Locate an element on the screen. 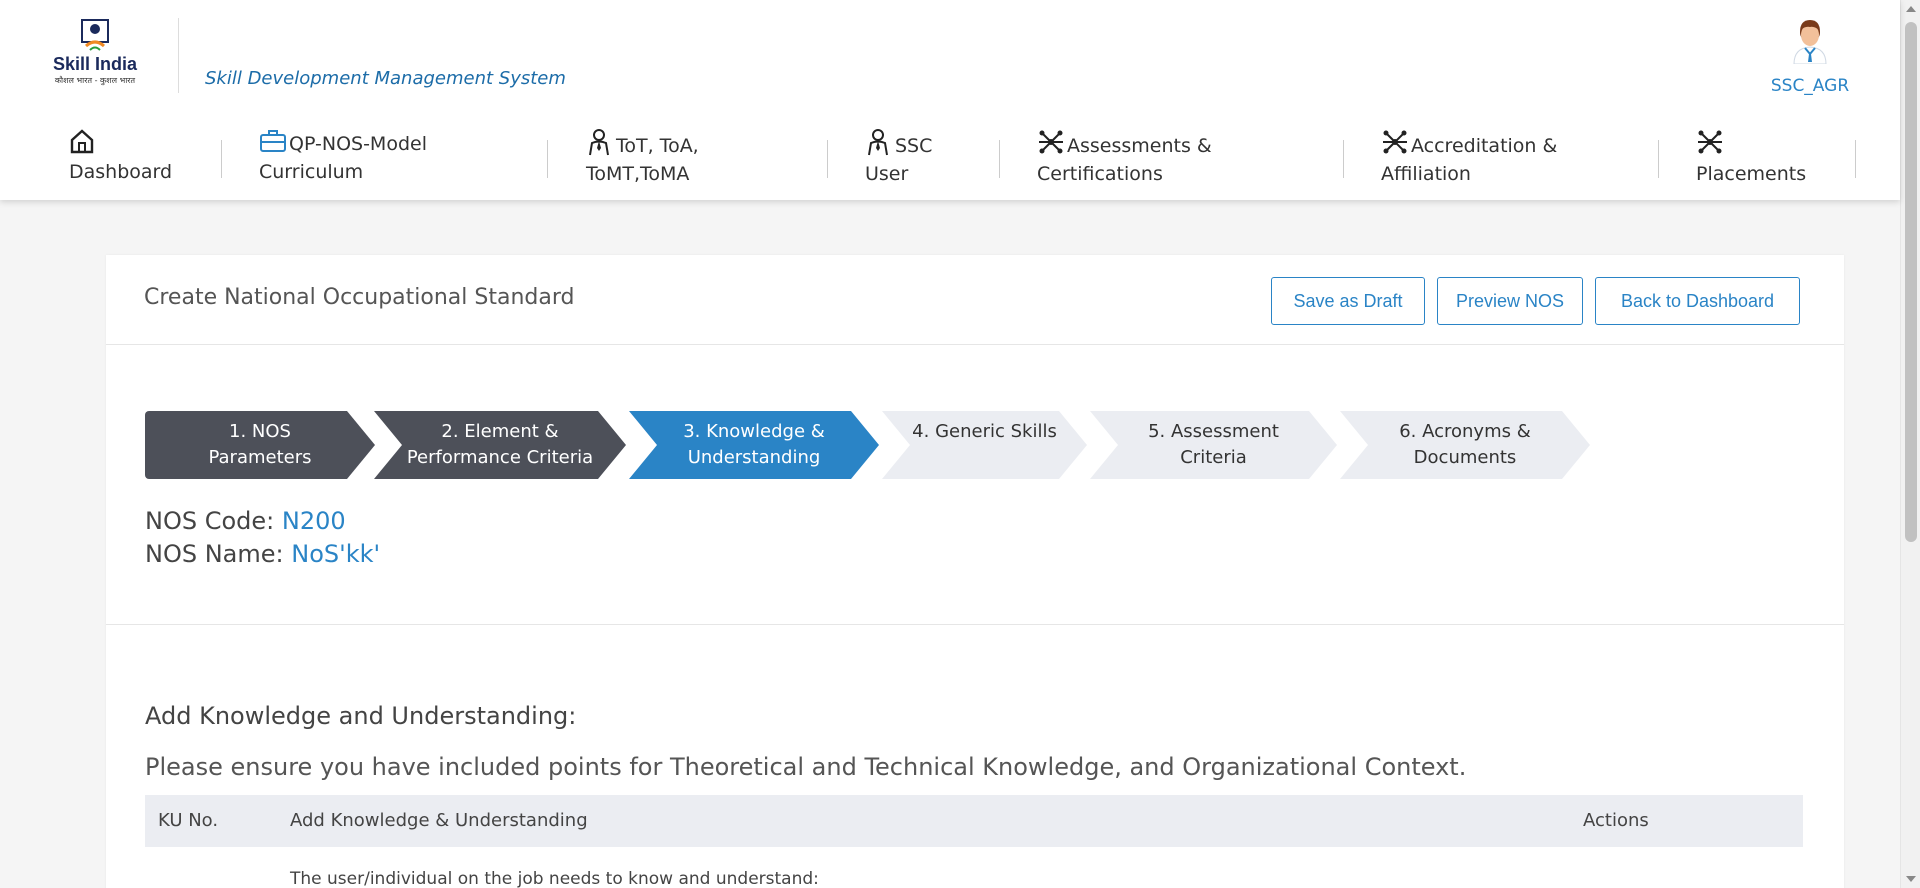  nos-code-label: NOS Code: is located at coordinates (210, 521).